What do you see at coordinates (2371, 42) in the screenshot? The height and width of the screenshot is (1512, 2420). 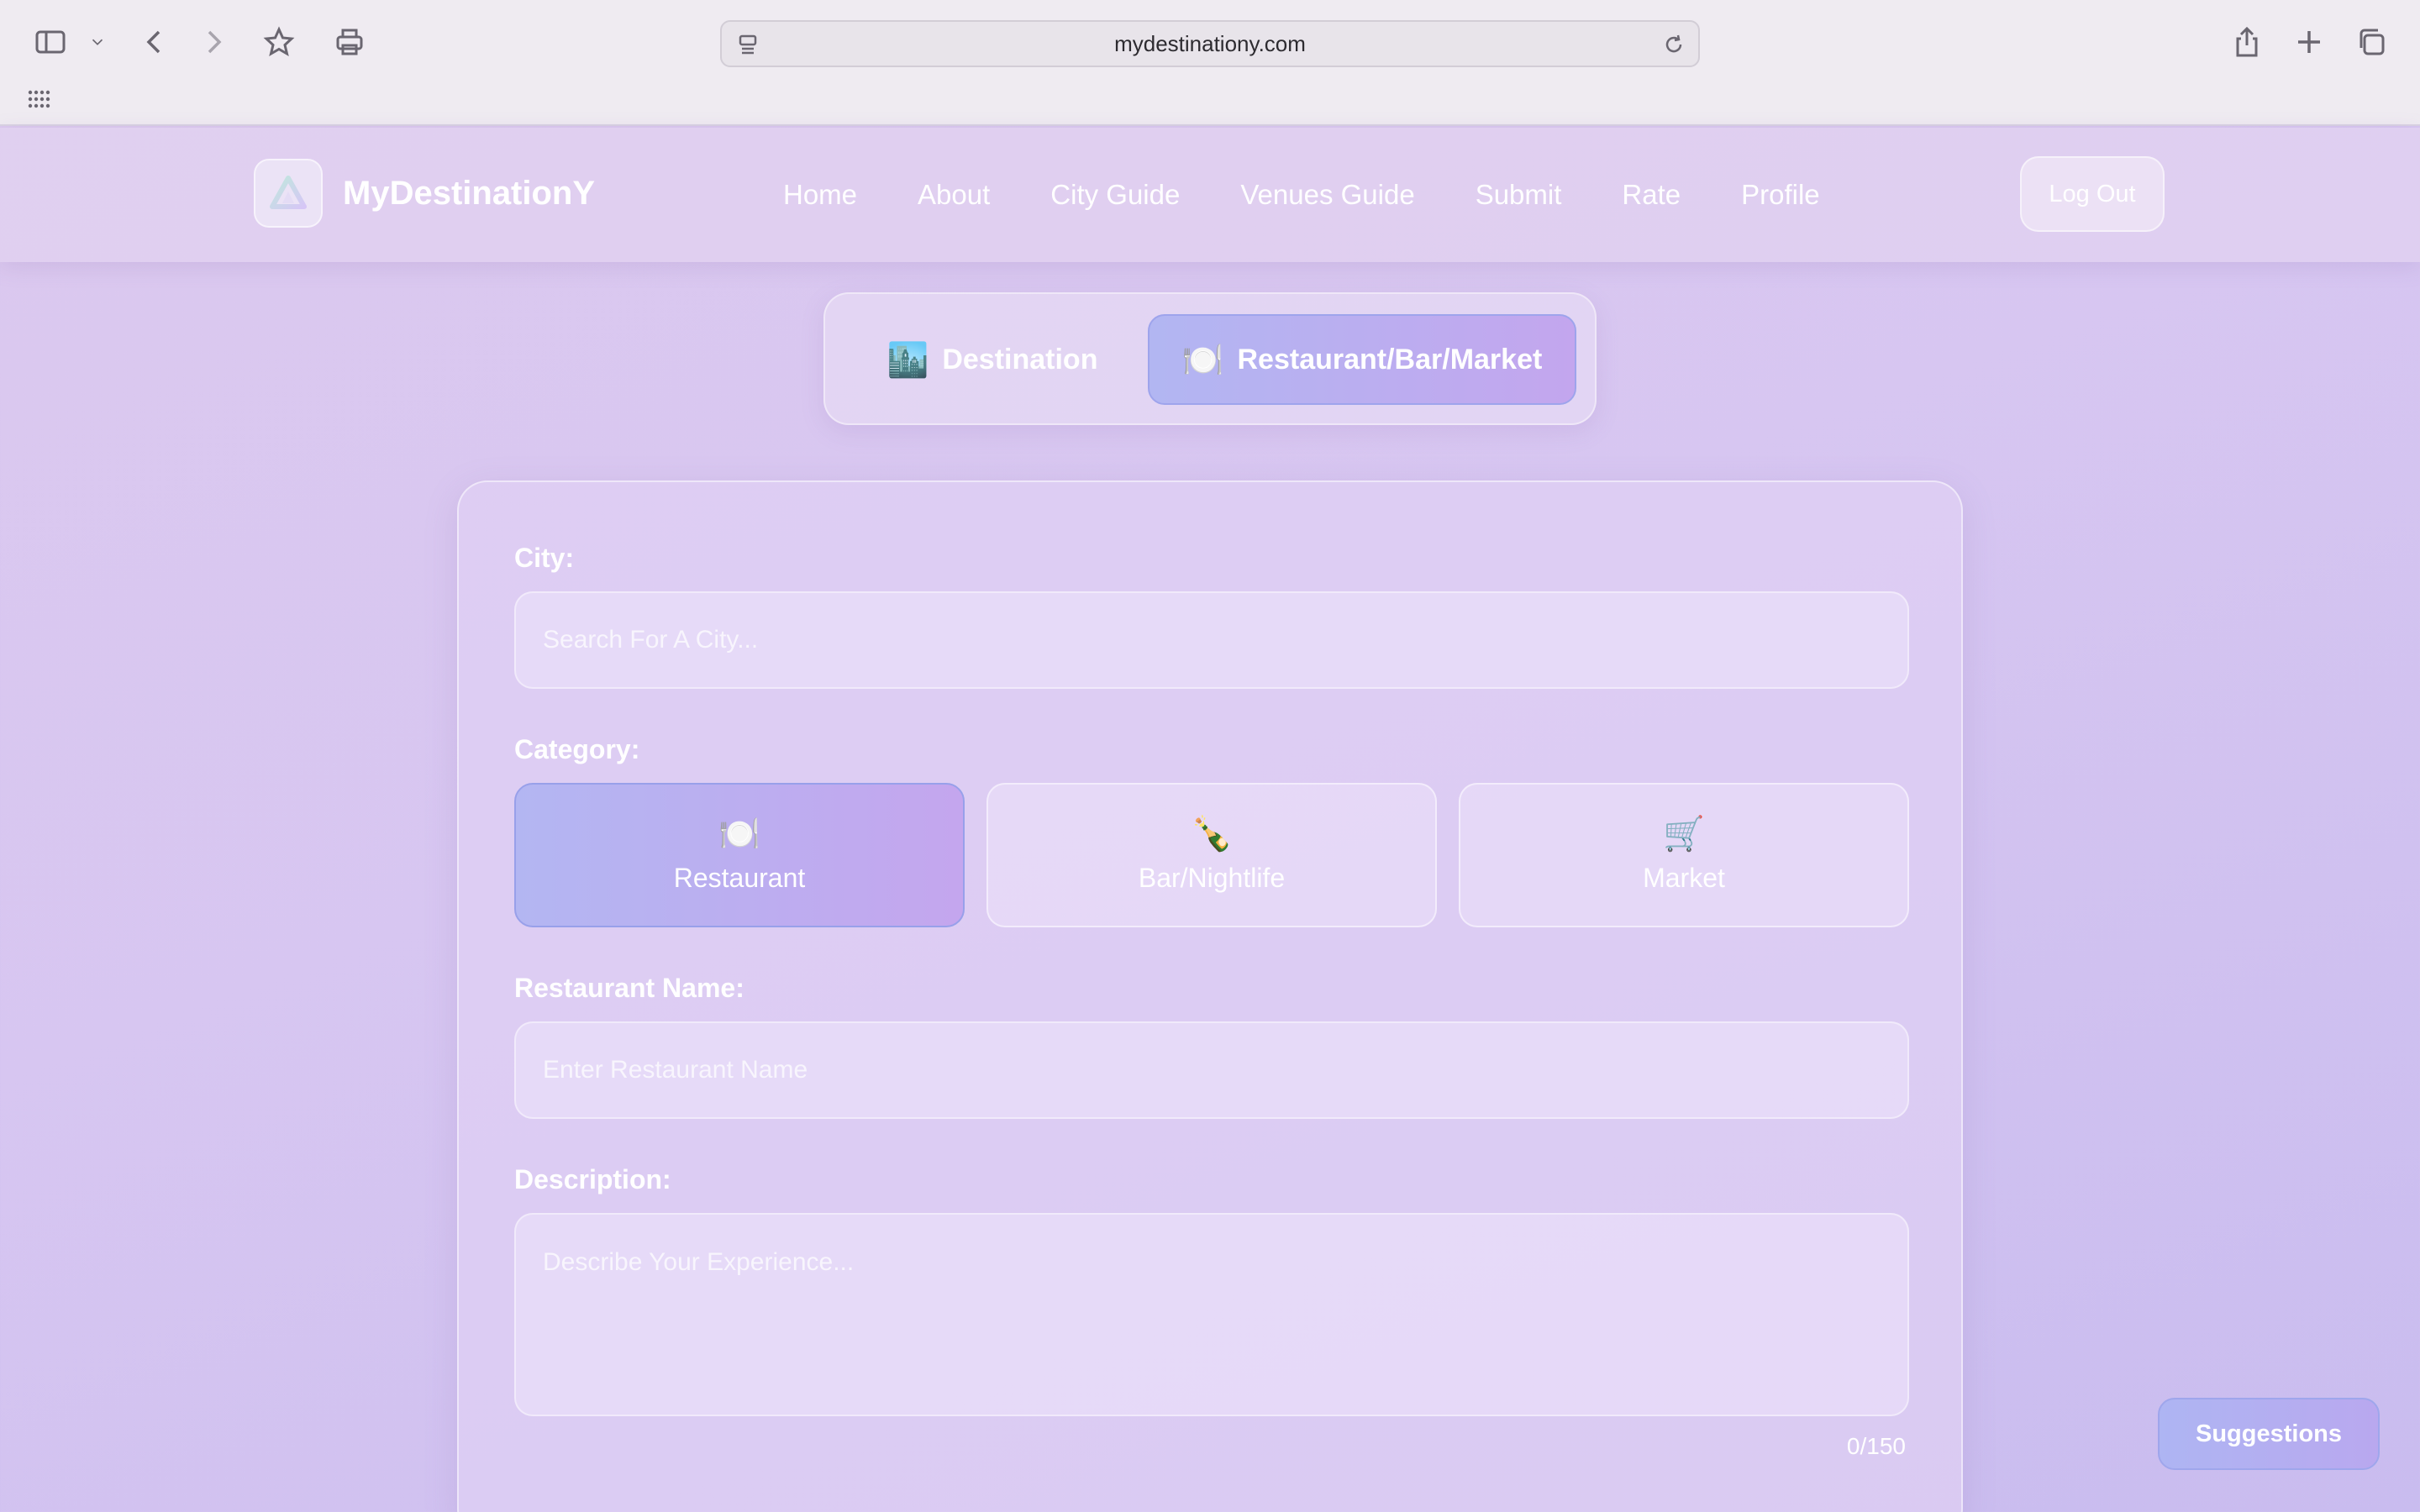 I see `tabs-overview-icon` at bounding box center [2371, 42].